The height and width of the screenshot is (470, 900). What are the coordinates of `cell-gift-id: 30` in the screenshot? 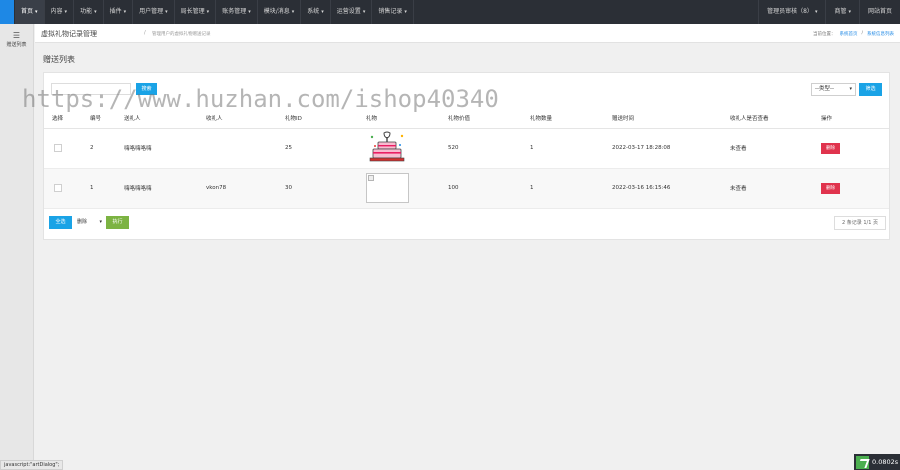 It's located at (288, 188).